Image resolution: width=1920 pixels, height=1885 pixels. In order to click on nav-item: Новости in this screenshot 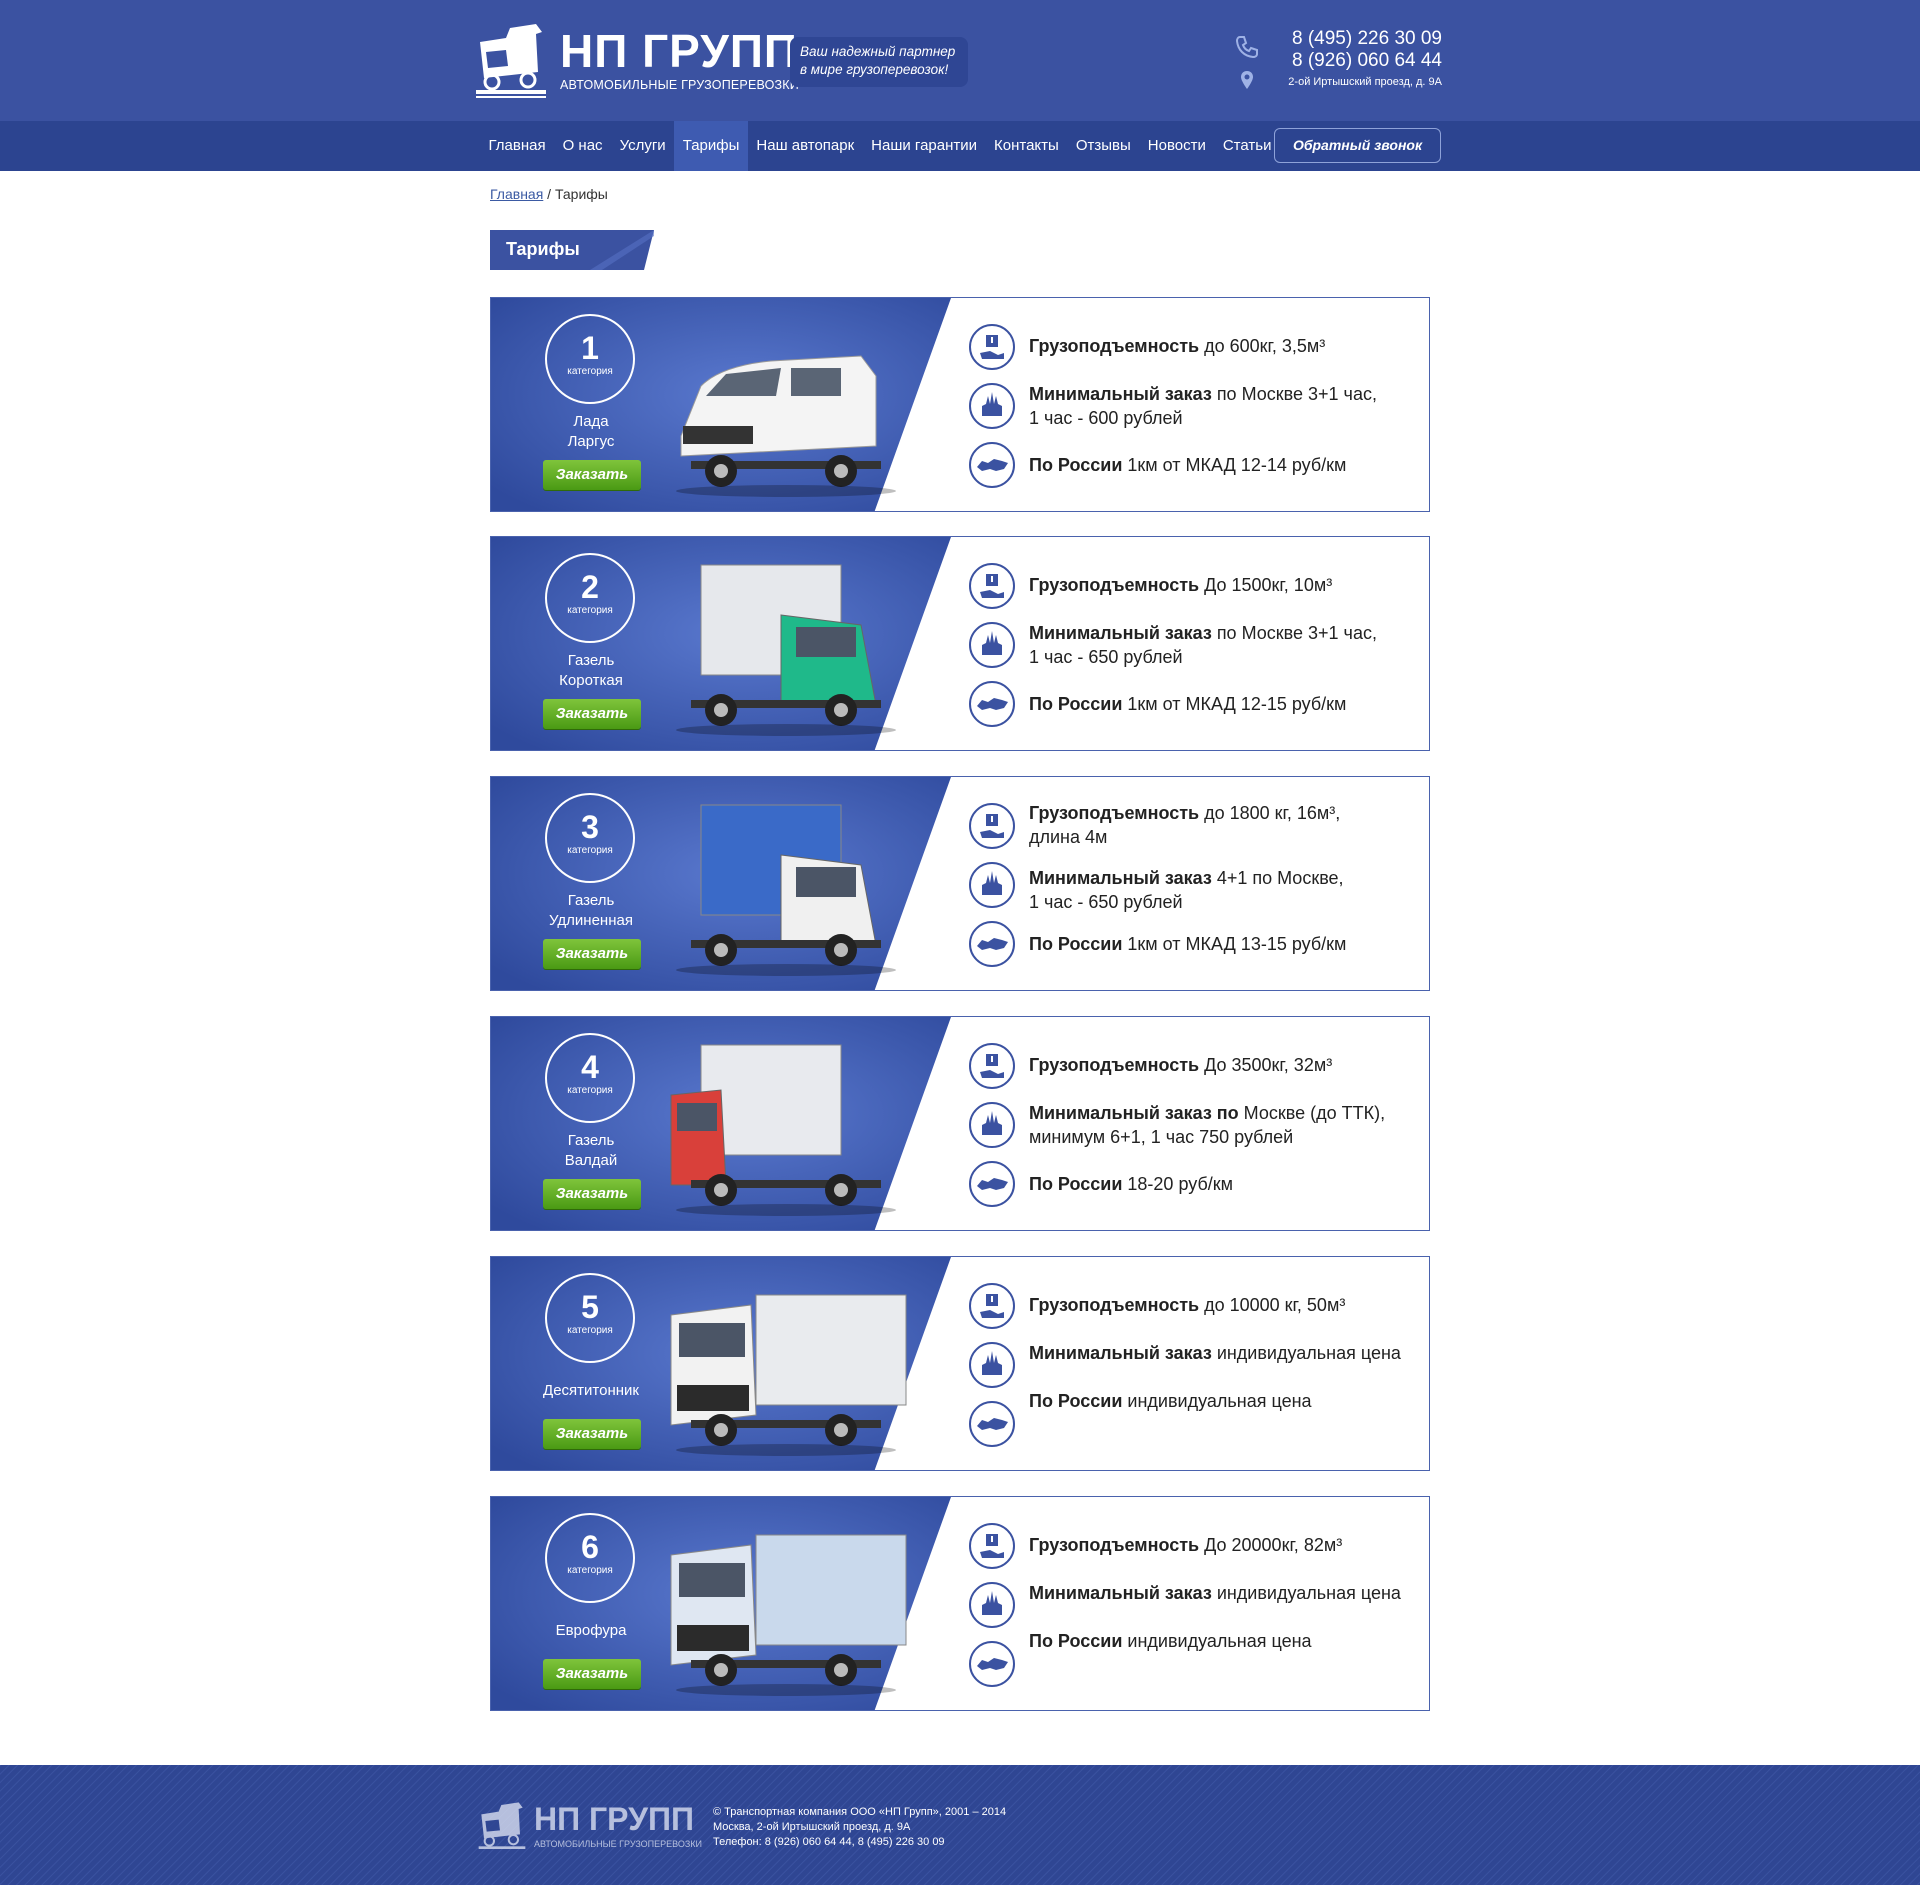, I will do `click(1176, 146)`.